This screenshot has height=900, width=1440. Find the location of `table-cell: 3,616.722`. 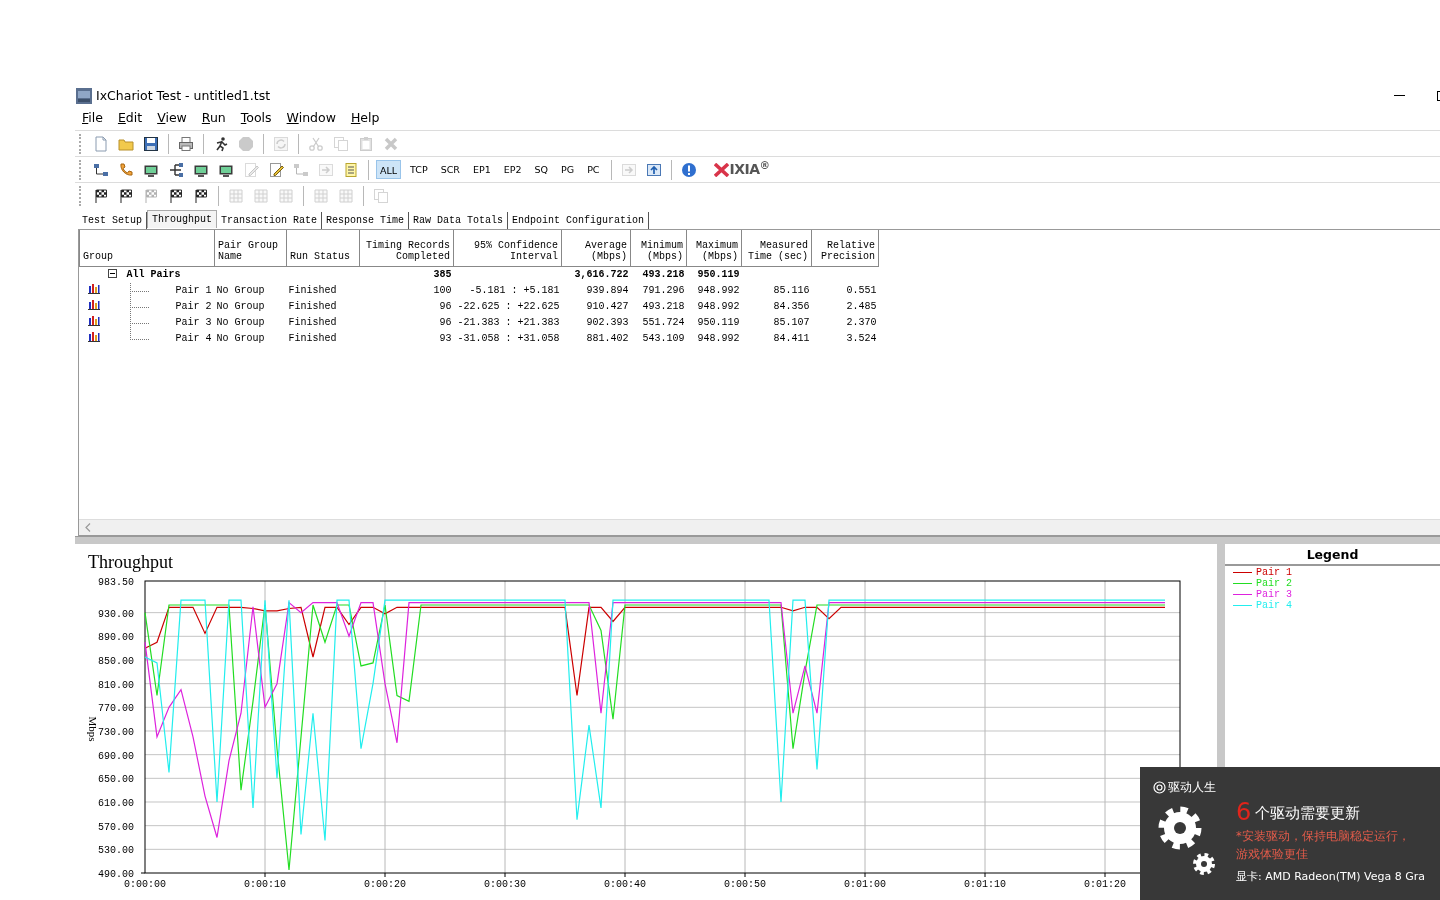

table-cell: 3,616.722 is located at coordinates (596, 274).